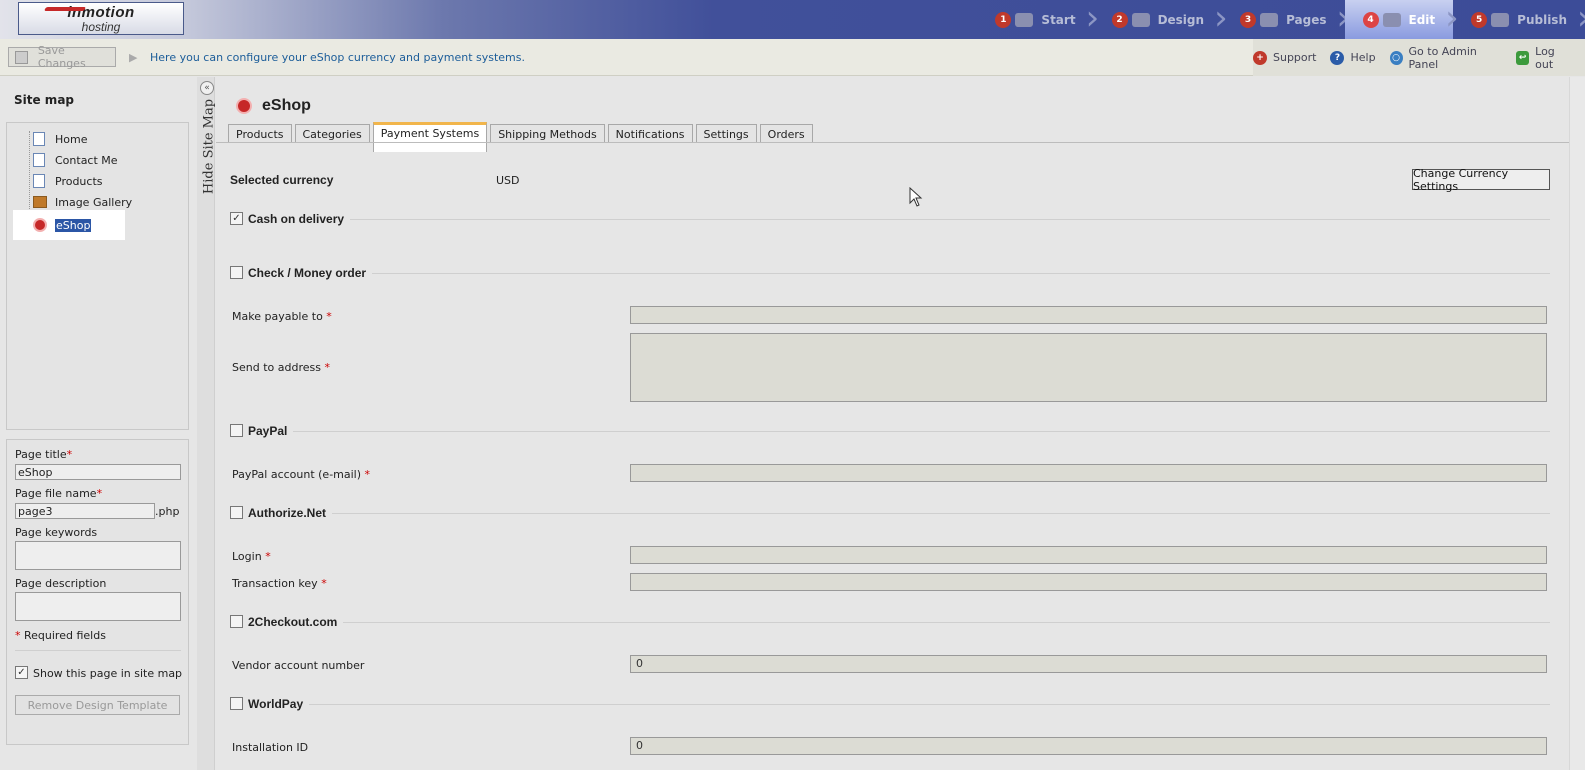 Image resolution: width=1585 pixels, height=770 pixels. What do you see at coordinates (260, 133) in the screenshot?
I see `tab-products: Products` at bounding box center [260, 133].